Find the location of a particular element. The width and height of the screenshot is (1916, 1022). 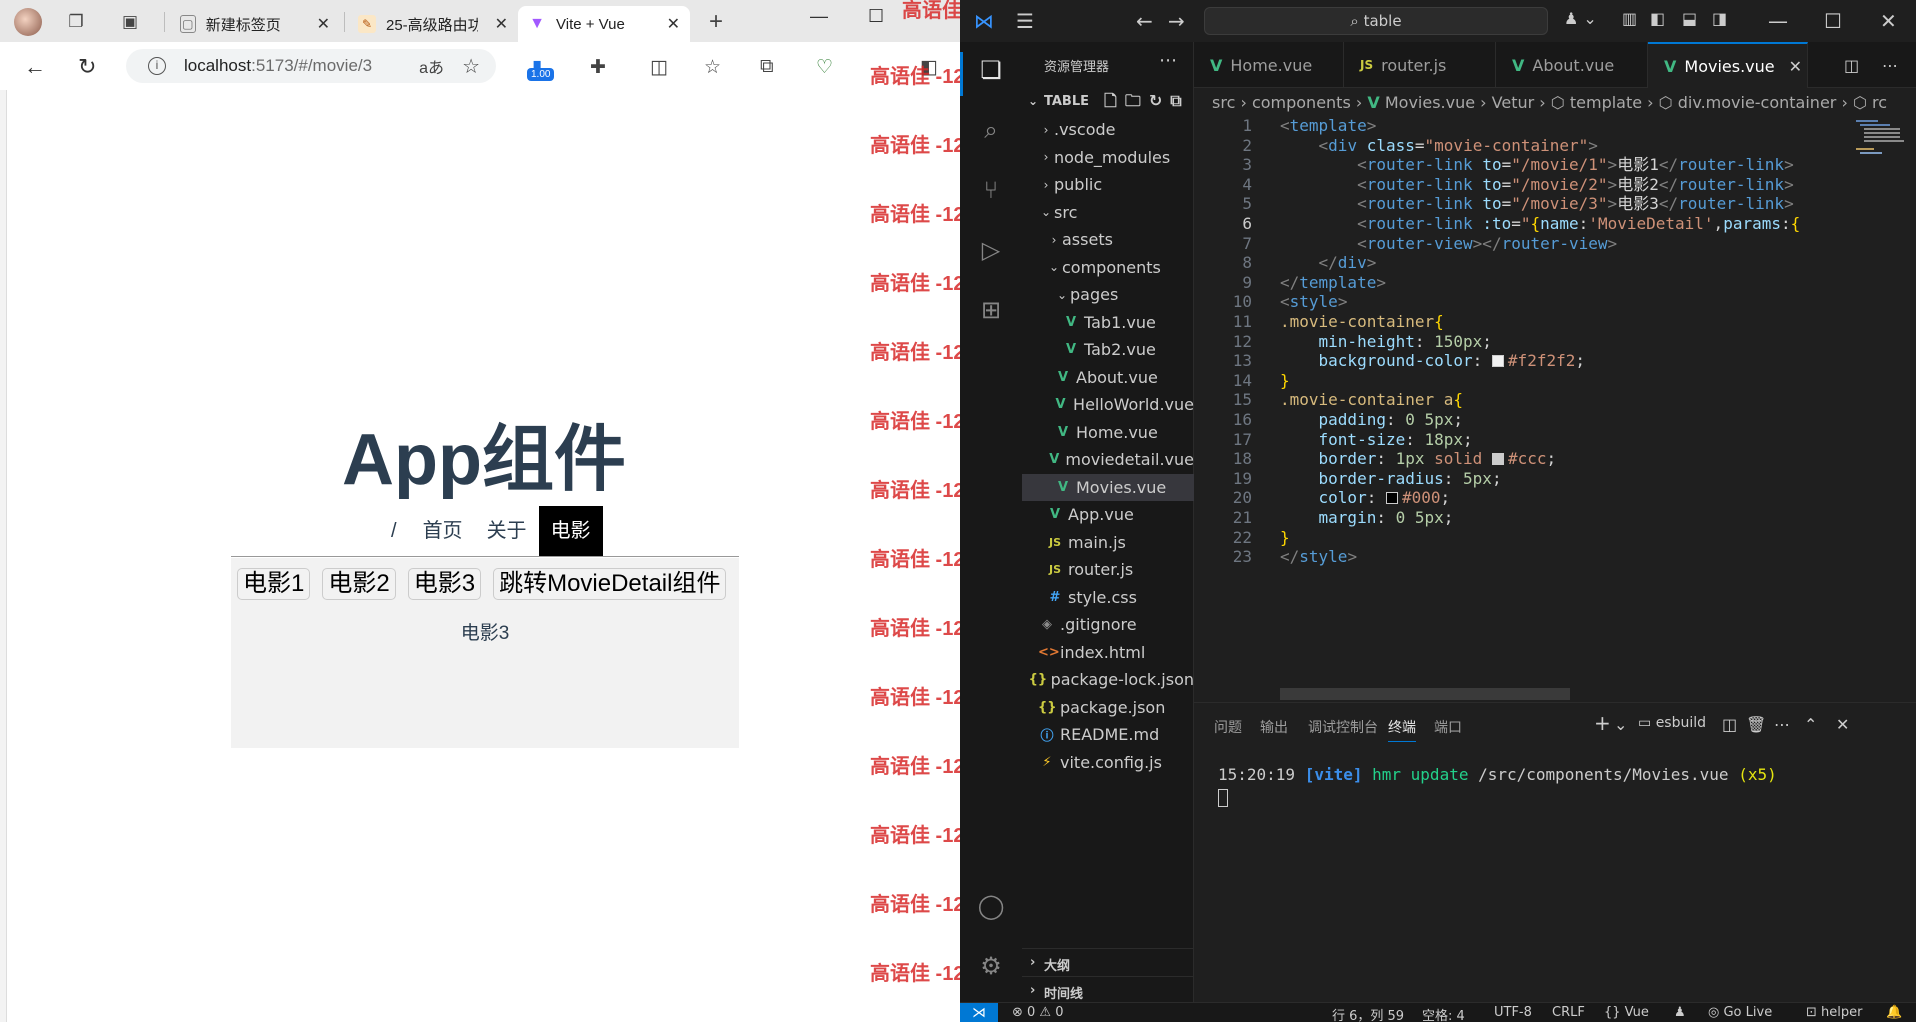

breadcrumb-item: div.movie-container is located at coordinates (1757, 102).